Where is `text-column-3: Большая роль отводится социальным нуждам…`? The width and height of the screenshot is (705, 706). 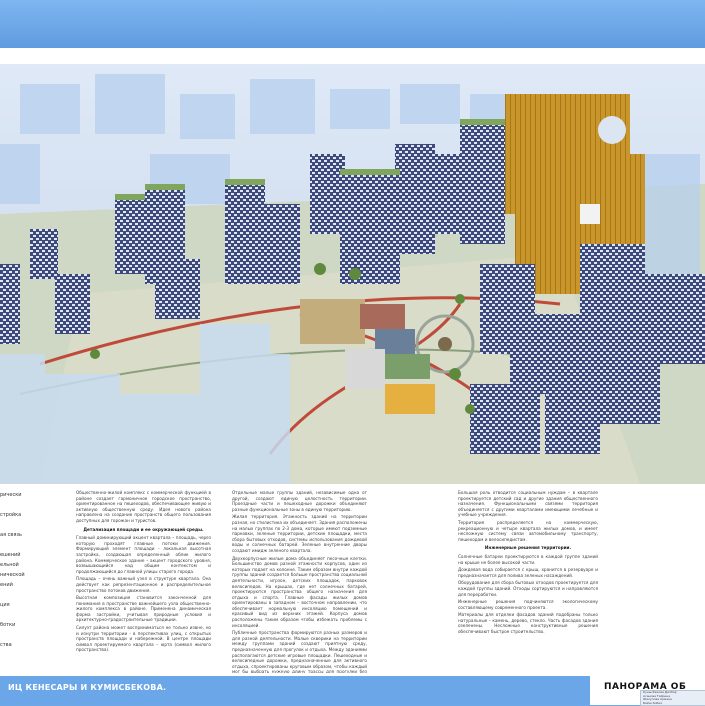
text-column-3: Большая роль отводится социальным нуждам… is located at coordinates (528, 563).